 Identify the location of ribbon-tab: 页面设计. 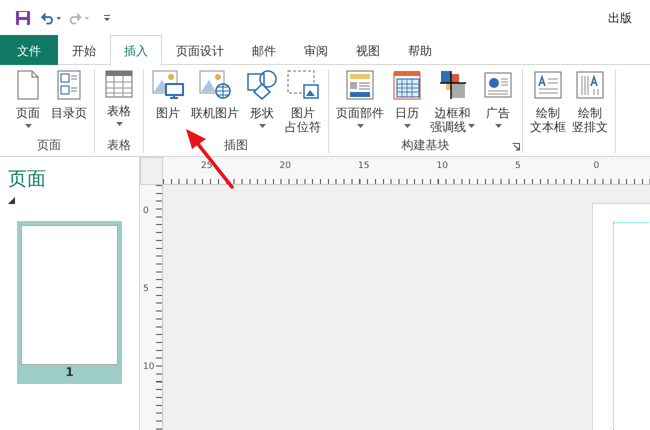
(200, 50).